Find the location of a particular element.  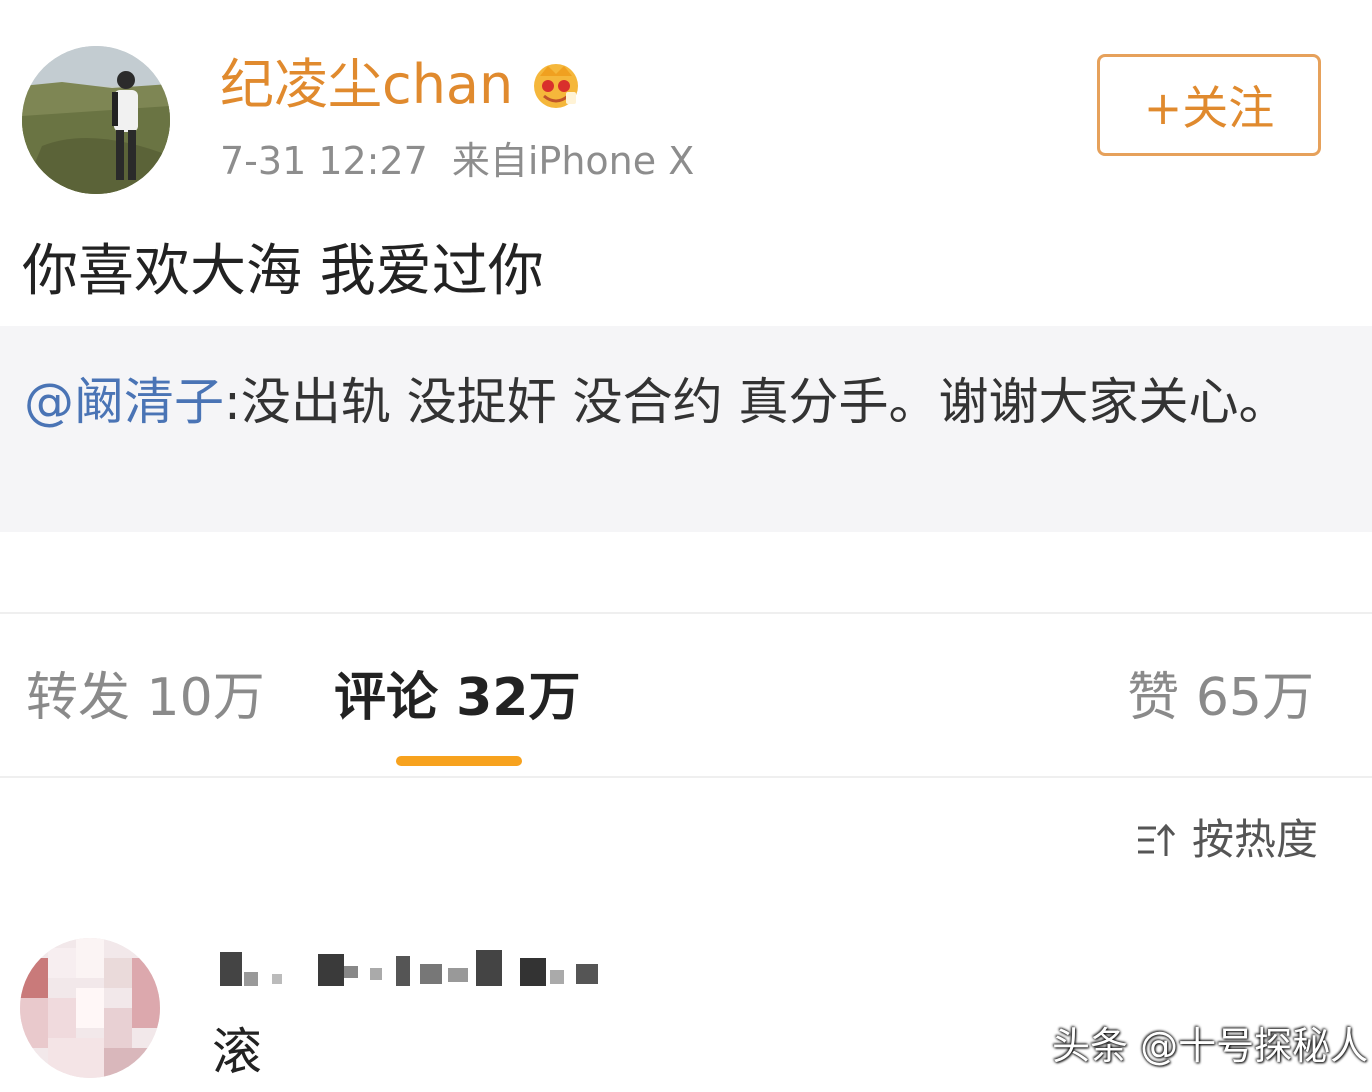

commenter-name-blurred is located at coordinates (420, 969).